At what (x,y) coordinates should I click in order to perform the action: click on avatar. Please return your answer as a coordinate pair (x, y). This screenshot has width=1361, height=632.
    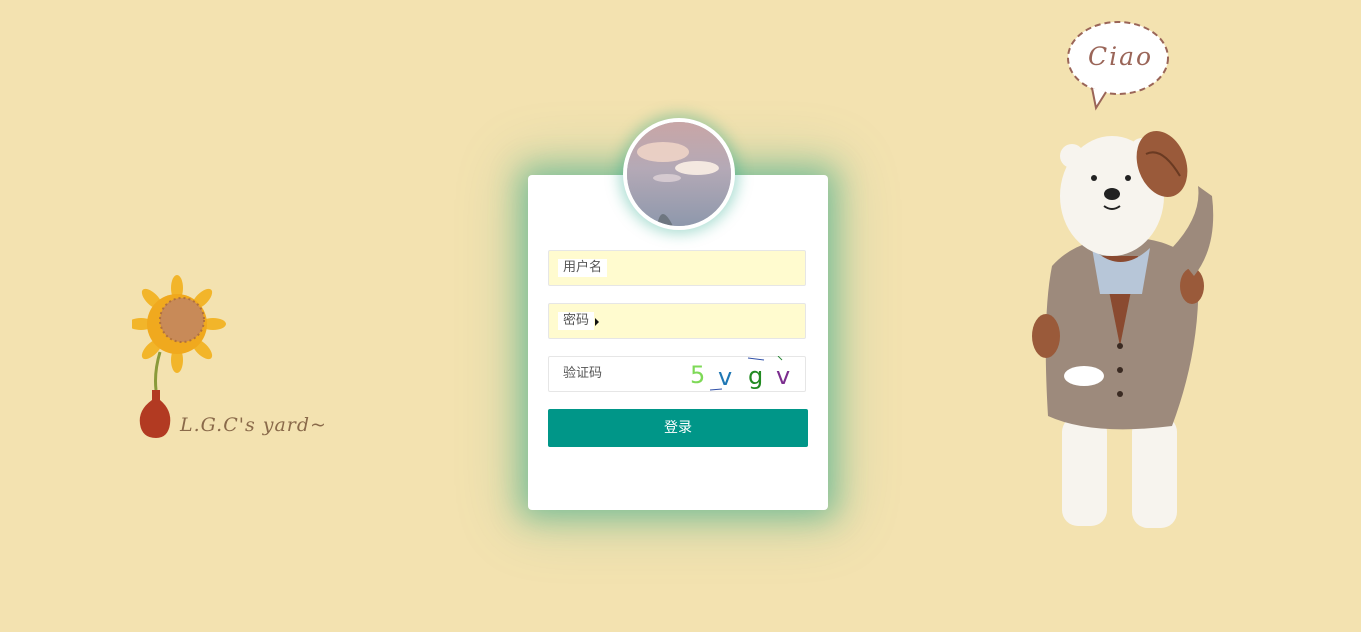
    Looking at the image, I should click on (679, 174).